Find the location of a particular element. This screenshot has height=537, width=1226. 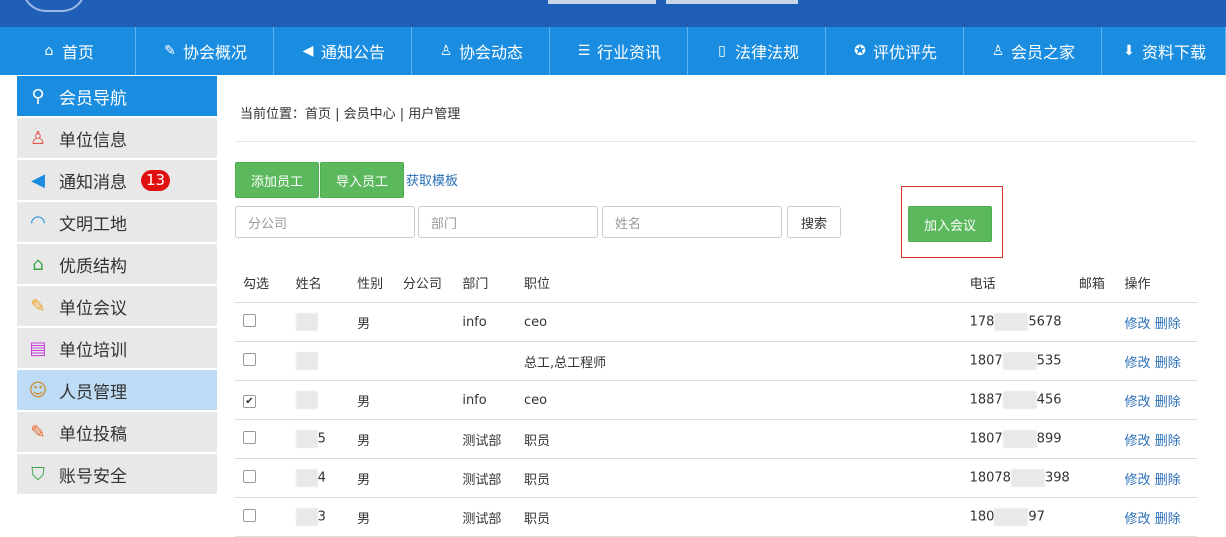

sidebar-item-1: ♙ 单位信息 is located at coordinates (117, 138).